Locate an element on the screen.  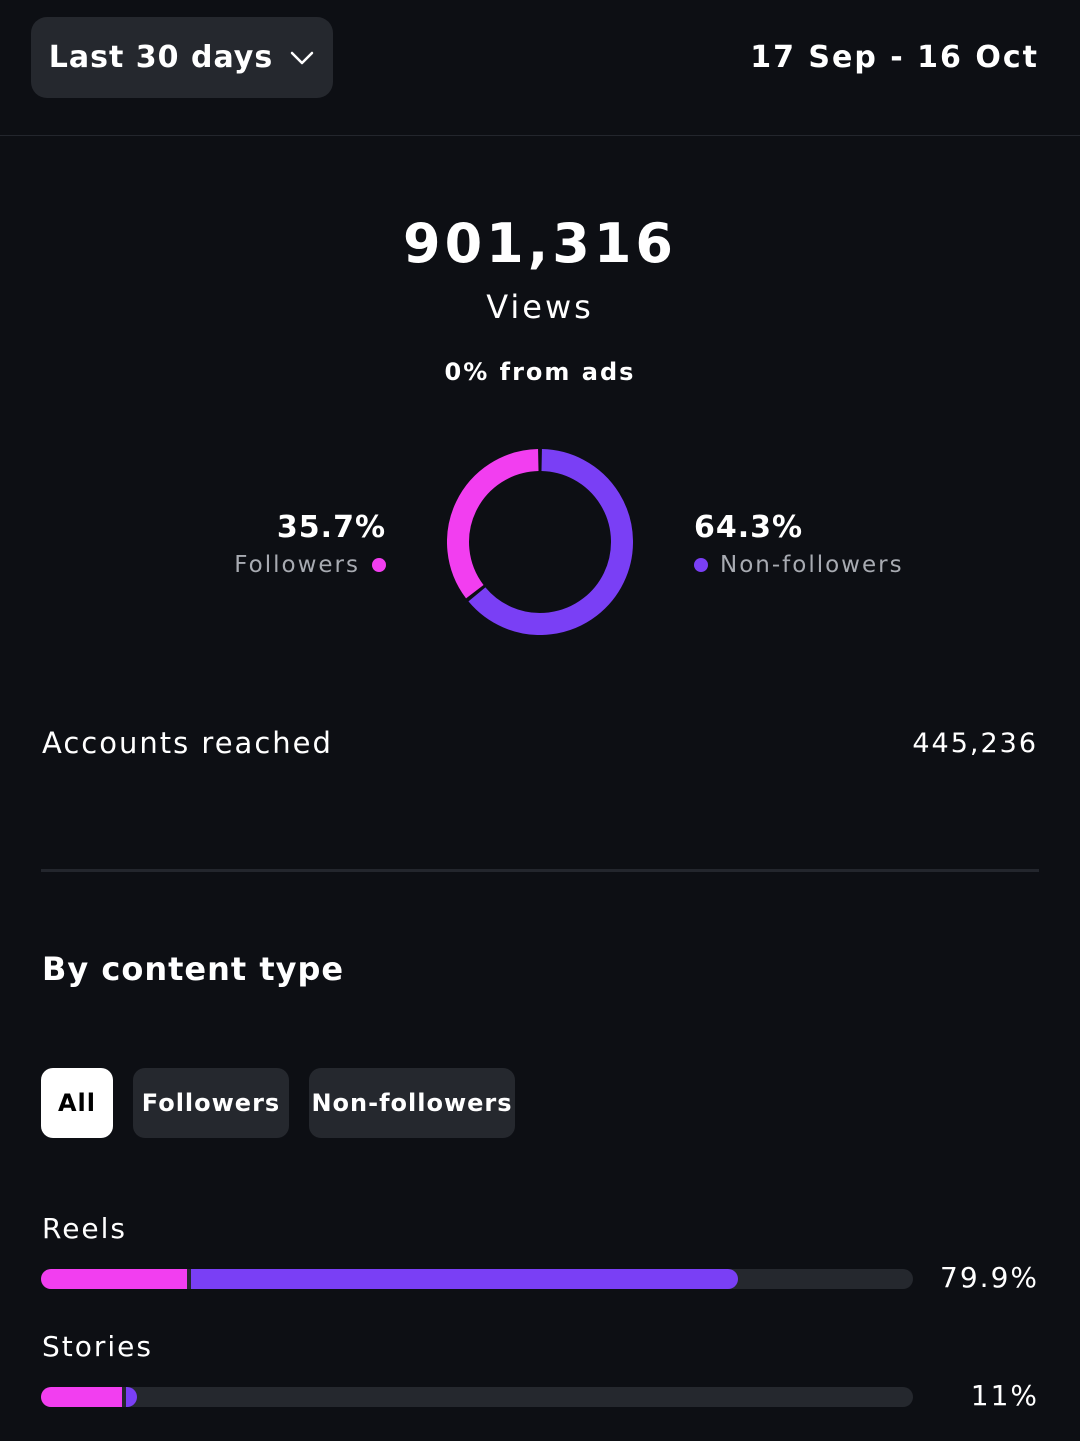
range-label: Last 30 days is located at coordinates (161, 57).